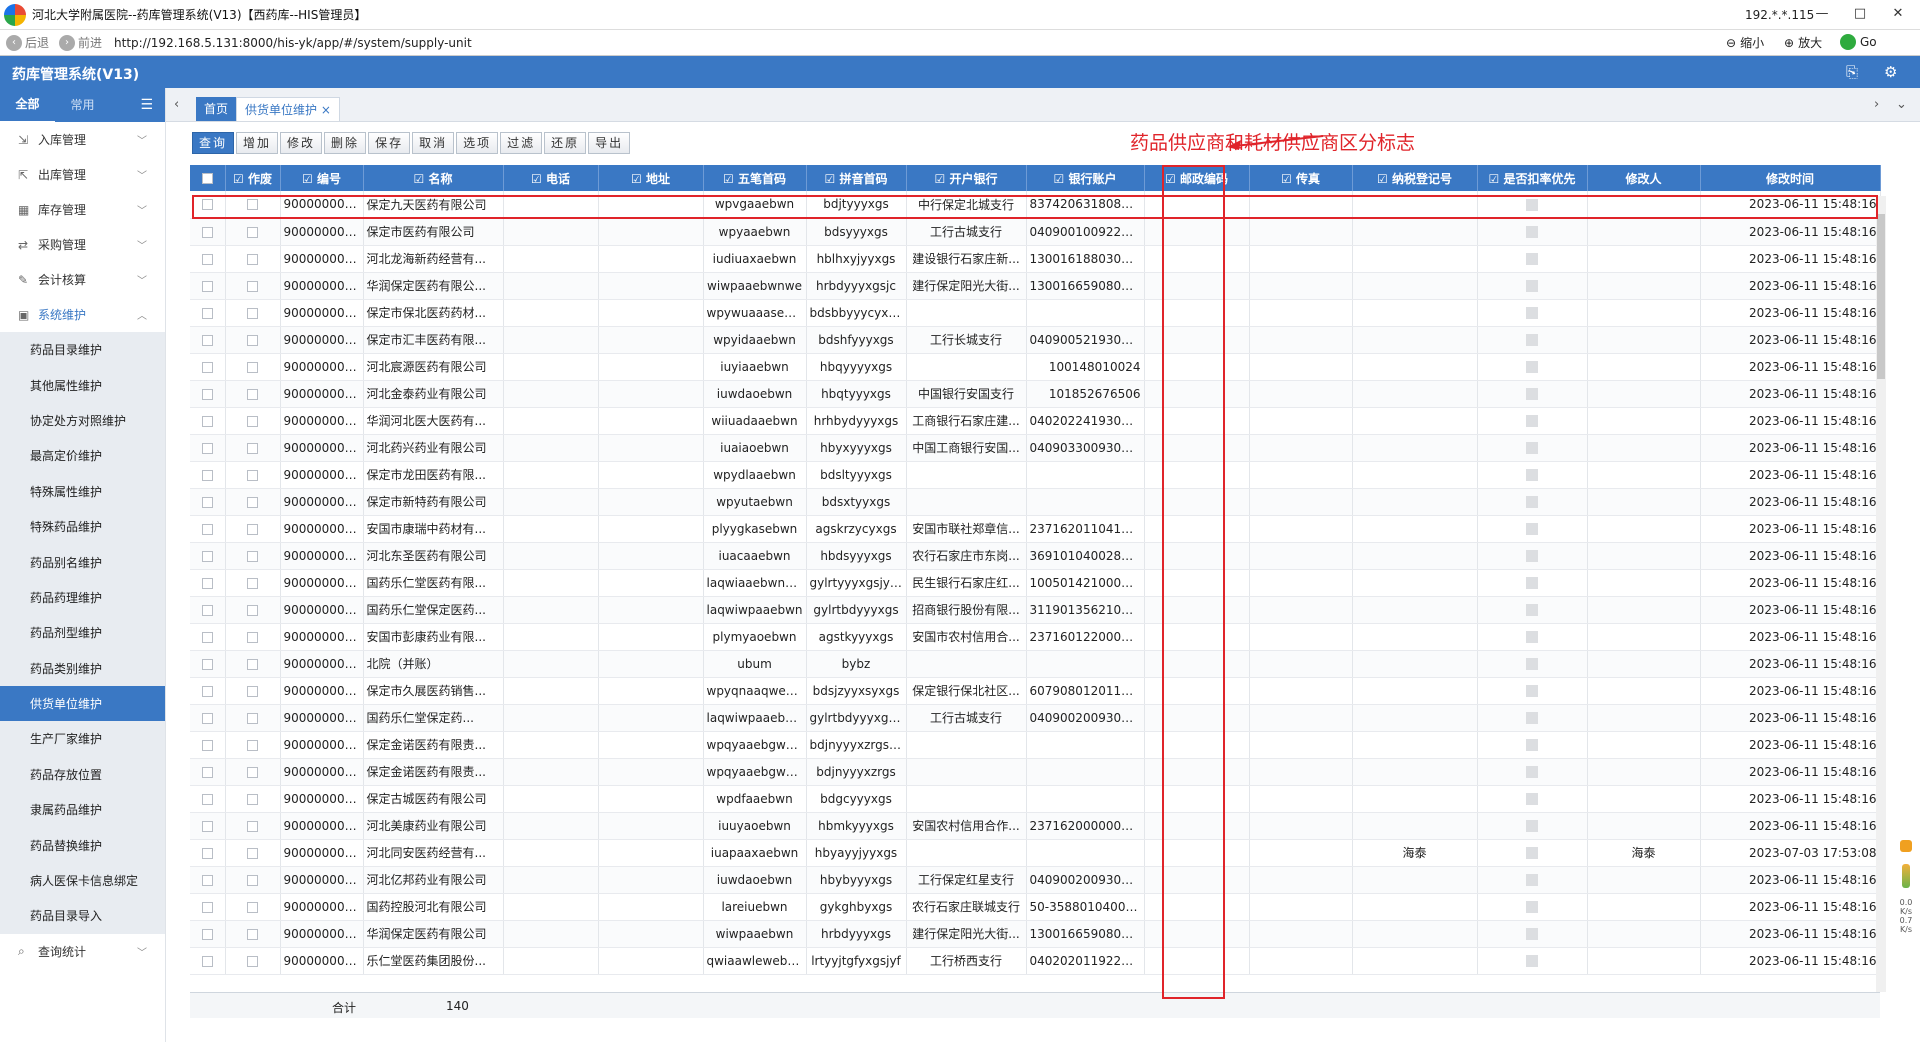 The width and height of the screenshot is (1920, 1042). I want to click on sidebar-sub-item: 药品存放位置, so click(82, 774).